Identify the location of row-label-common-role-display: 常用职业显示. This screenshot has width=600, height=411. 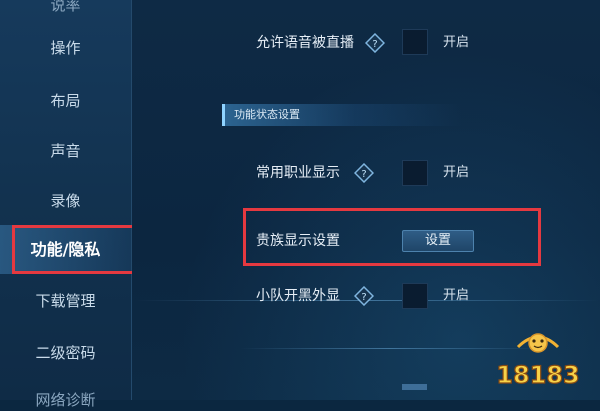
(298, 173).